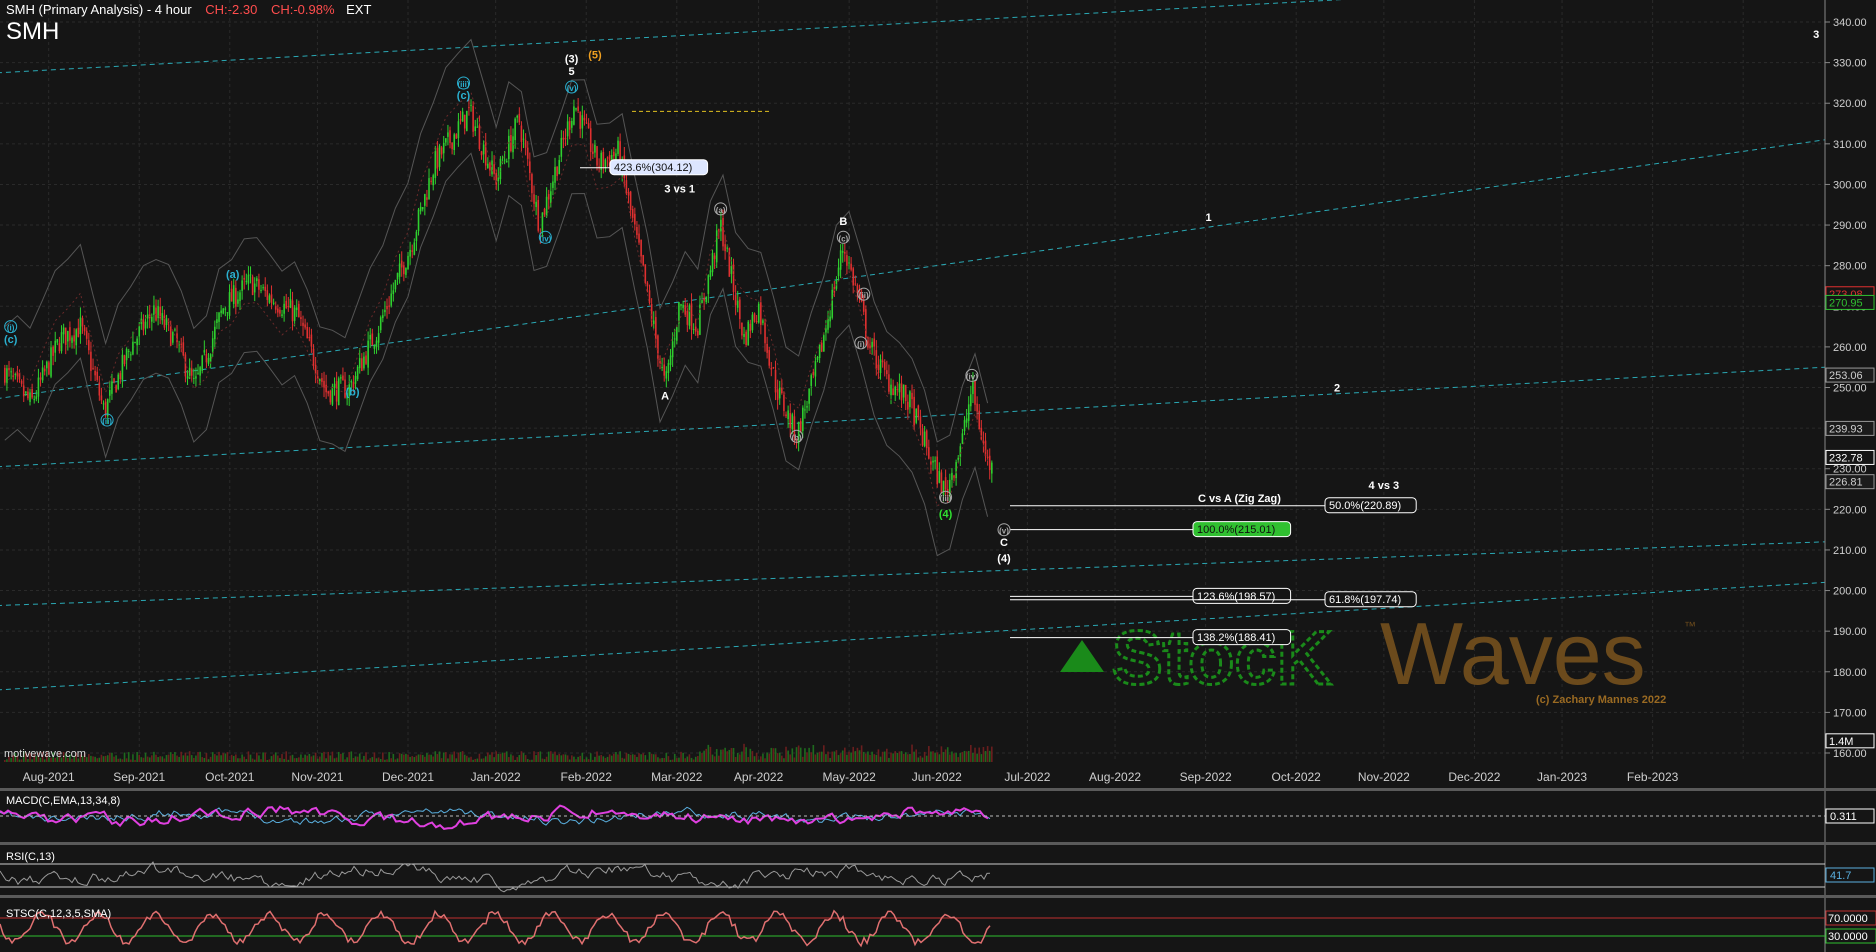 This screenshot has height=952, width=1876. I want to click on wave-label: 1, so click(1208, 218).